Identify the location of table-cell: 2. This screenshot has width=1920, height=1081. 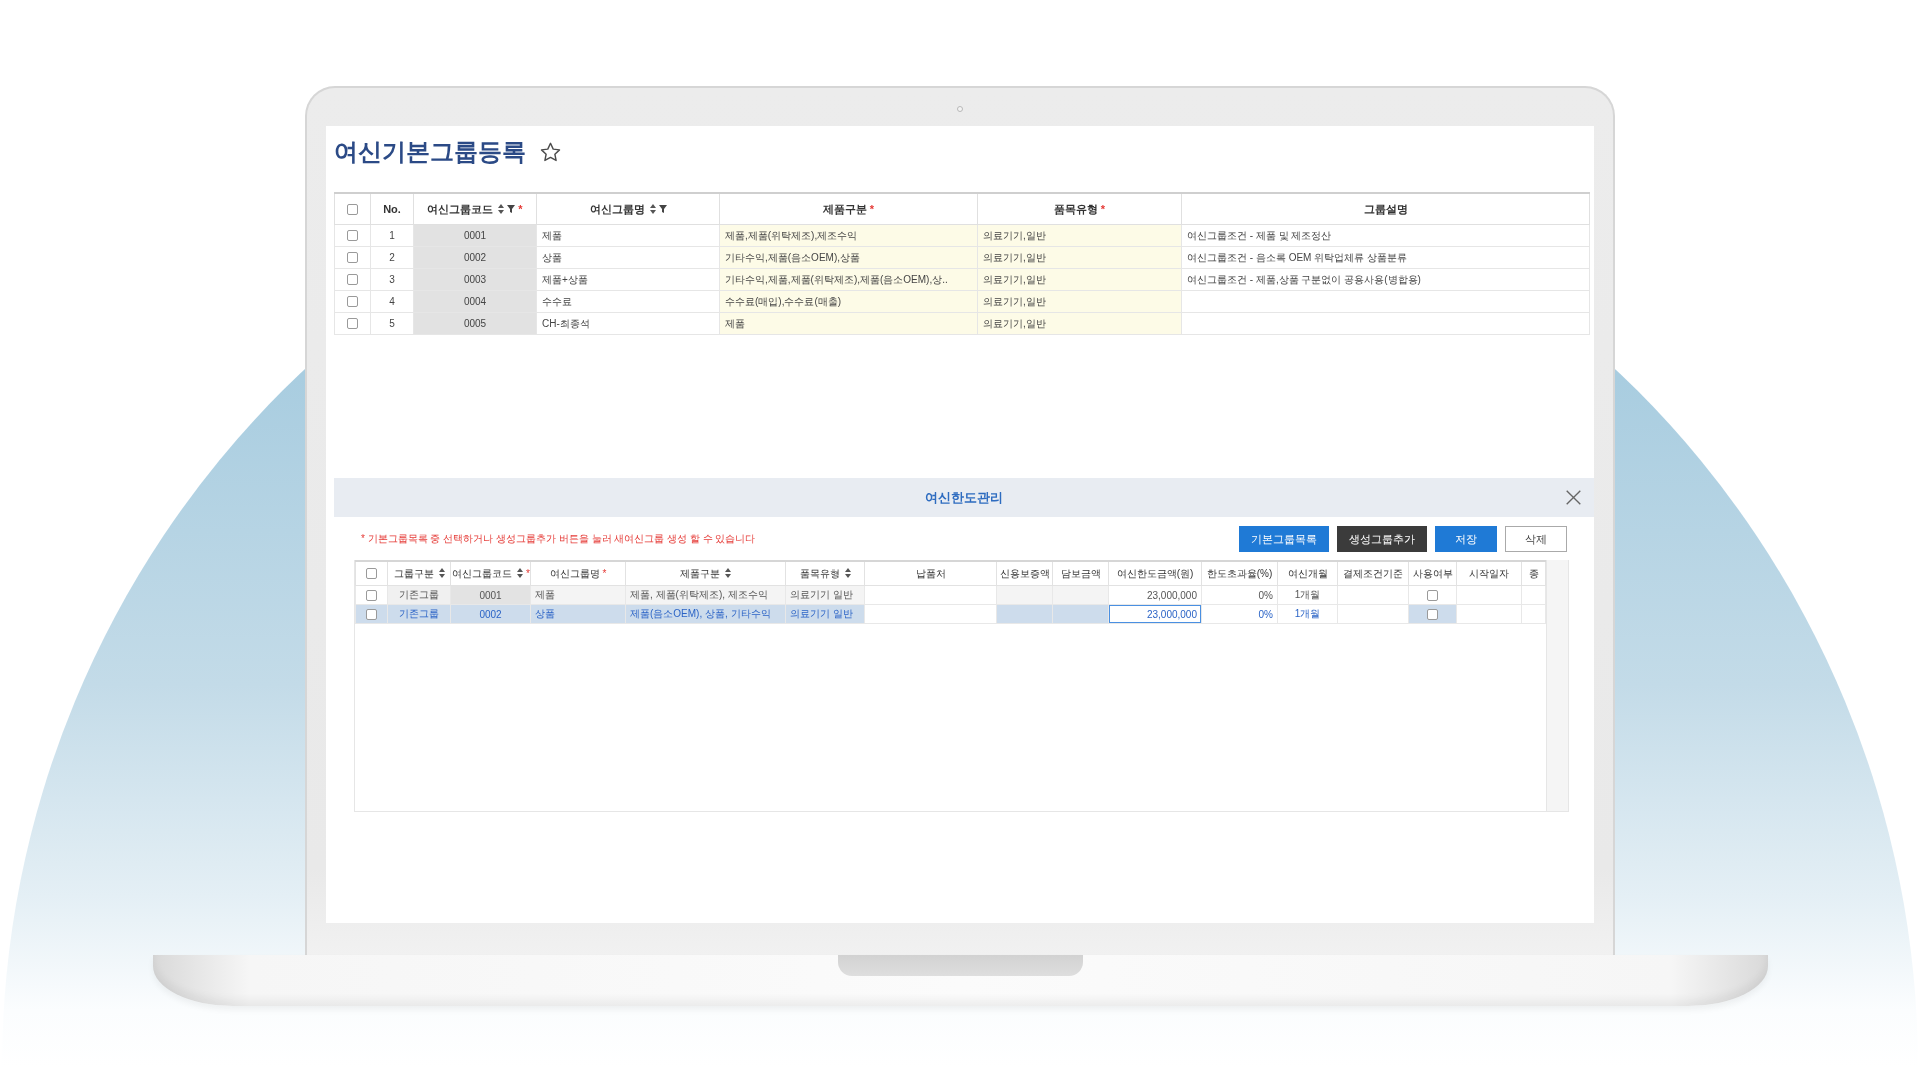
(392, 257).